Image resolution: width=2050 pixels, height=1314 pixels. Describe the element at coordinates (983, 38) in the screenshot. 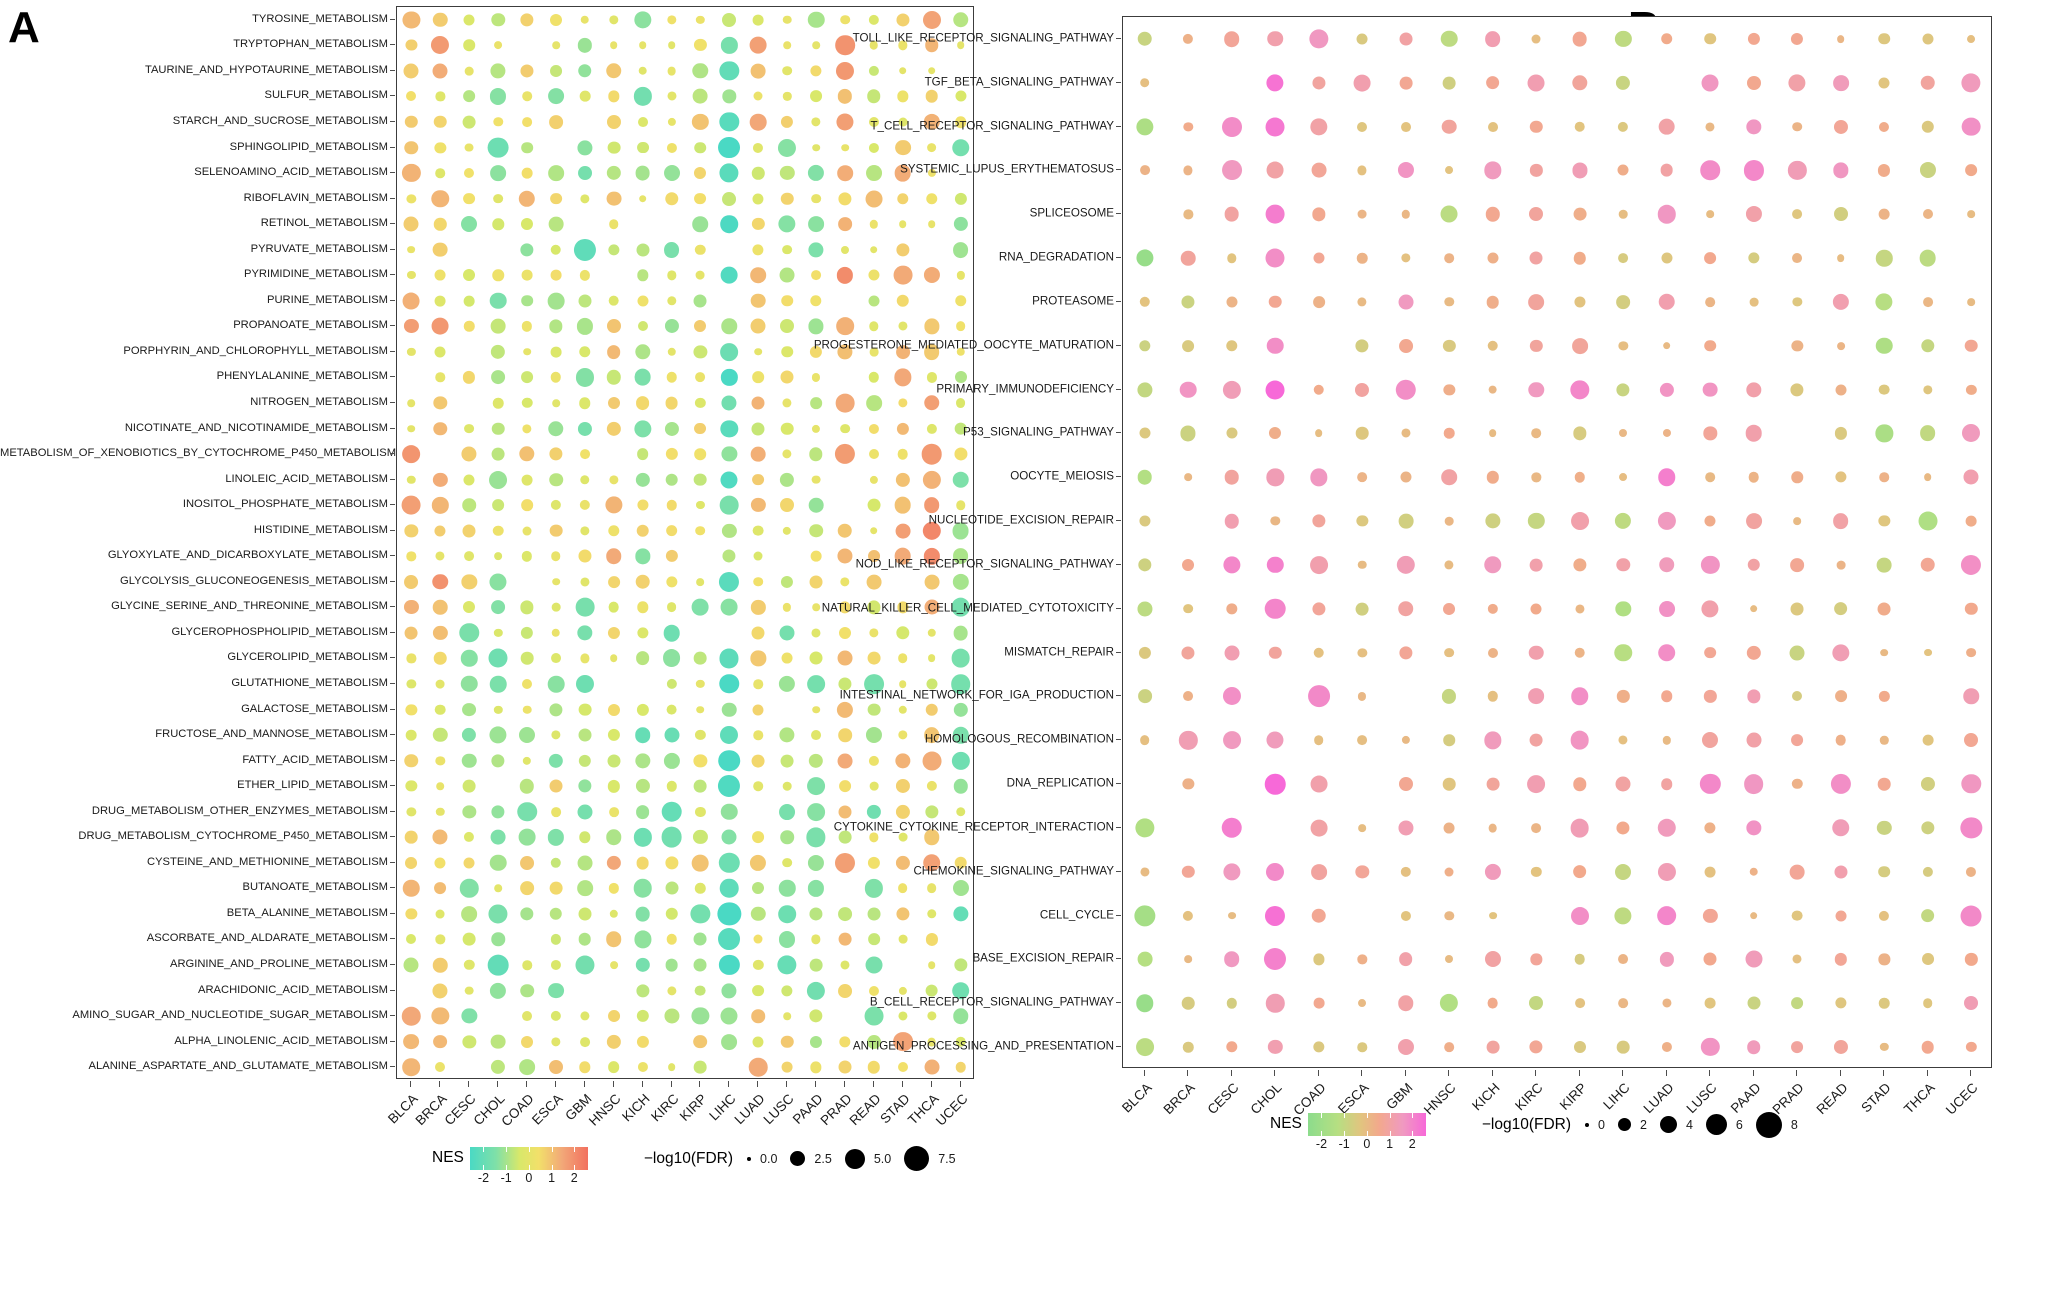

I see `y-axis-tick-label: TOLL_LIKE_RECEPTOR_SIGNALING_PATHWAY` at that location.